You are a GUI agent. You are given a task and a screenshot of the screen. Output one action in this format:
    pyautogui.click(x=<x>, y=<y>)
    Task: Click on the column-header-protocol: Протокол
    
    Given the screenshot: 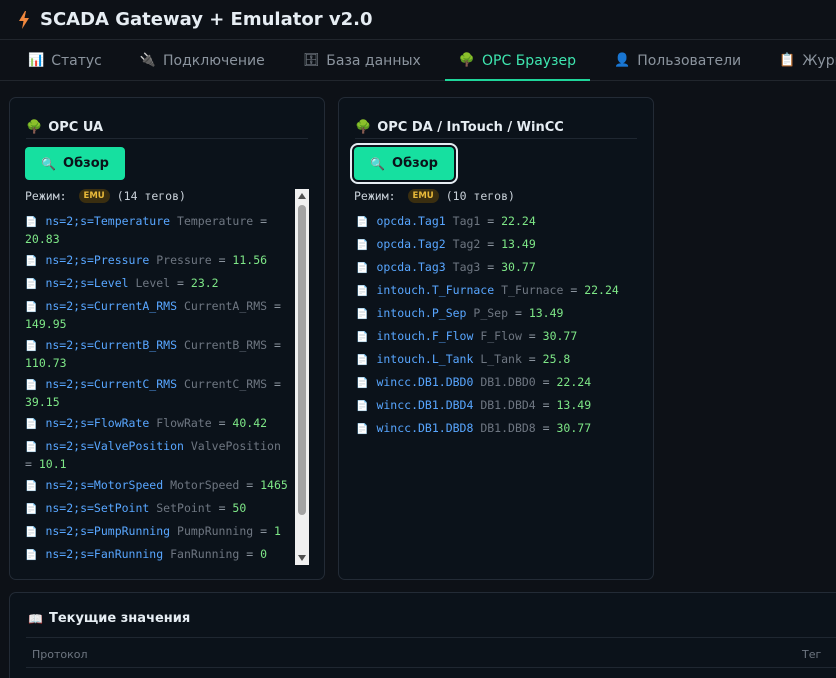 What is the action you would take?
    pyautogui.click(x=60, y=654)
    